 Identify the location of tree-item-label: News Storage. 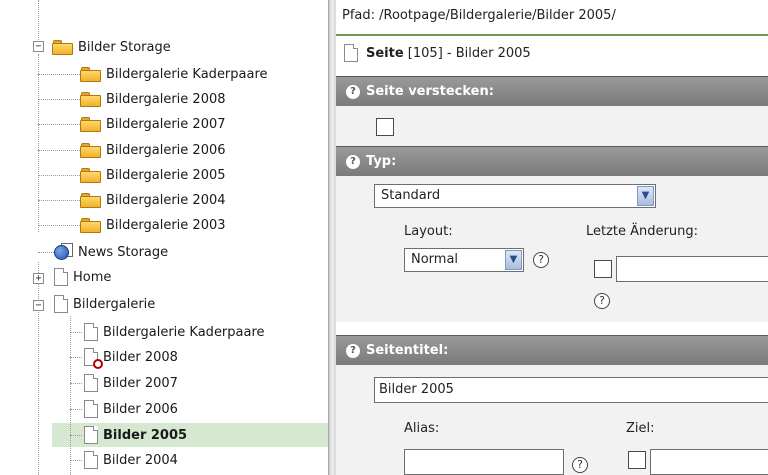
(123, 252).